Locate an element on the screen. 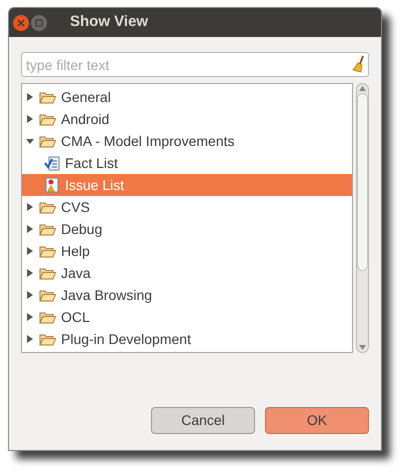 The image size is (406, 475). checklist-icon is located at coordinates (52, 163).